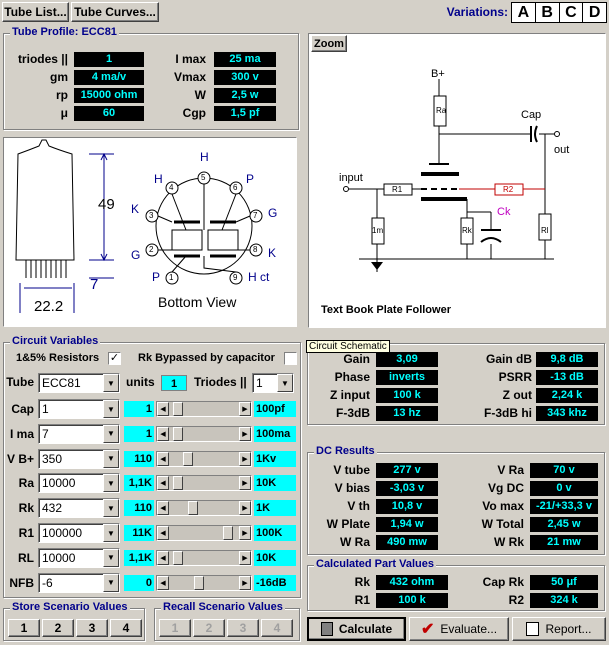  What do you see at coordinates (94, 284) in the screenshot?
I see `dim-pin: 7` at bounding box center [94, 284].